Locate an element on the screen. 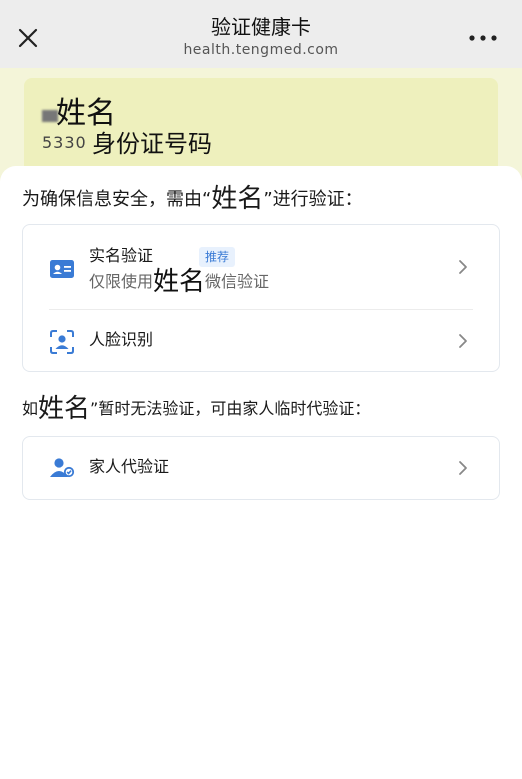 This screenshot has width=522, height=779. family-icon is located at coordinates (62, 468).